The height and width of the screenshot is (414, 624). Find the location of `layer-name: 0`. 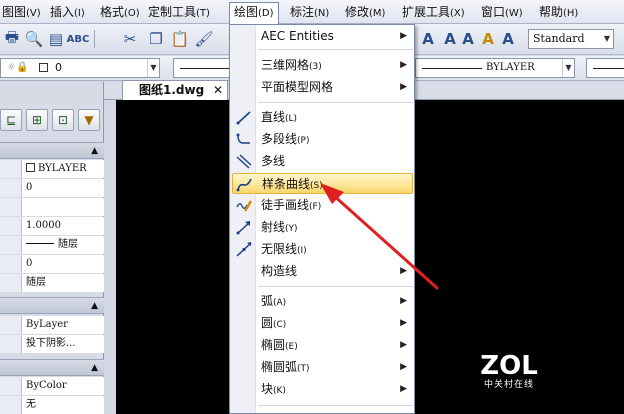

layer-name: 0 is located at coordinates (58, 67).